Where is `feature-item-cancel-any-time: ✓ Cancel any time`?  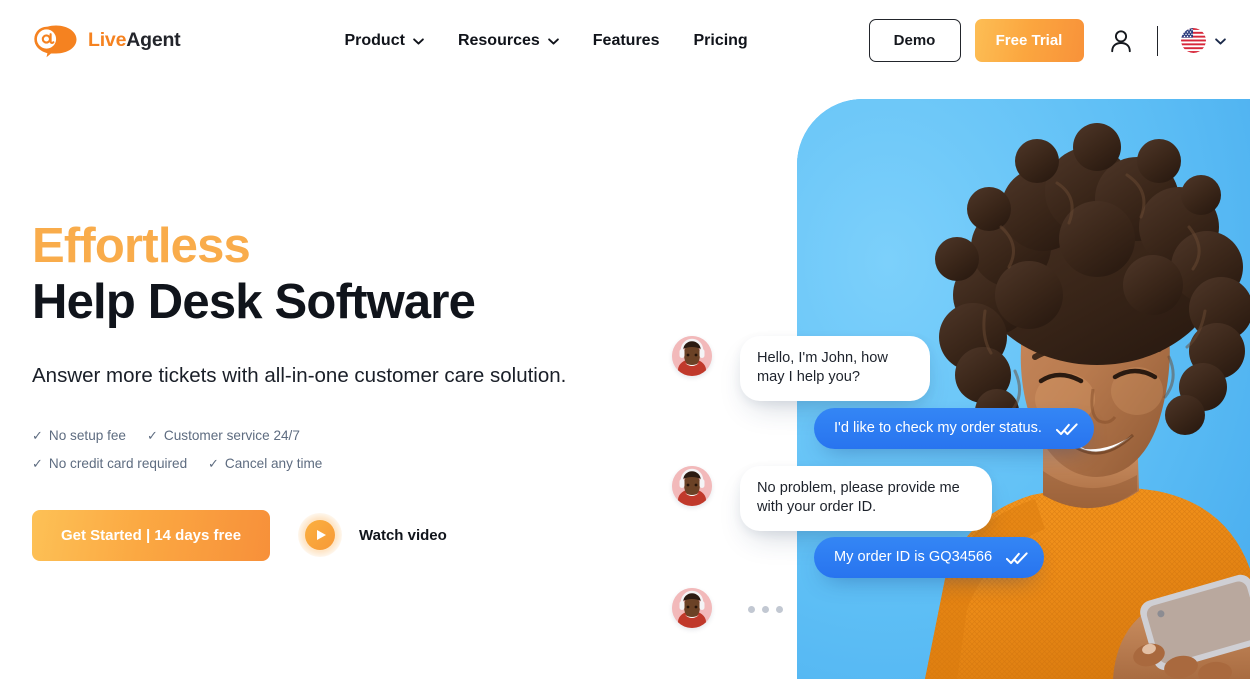
feature-item-cancel-any-time: ✓ Cancel any time is located at coordinates (265, 464).